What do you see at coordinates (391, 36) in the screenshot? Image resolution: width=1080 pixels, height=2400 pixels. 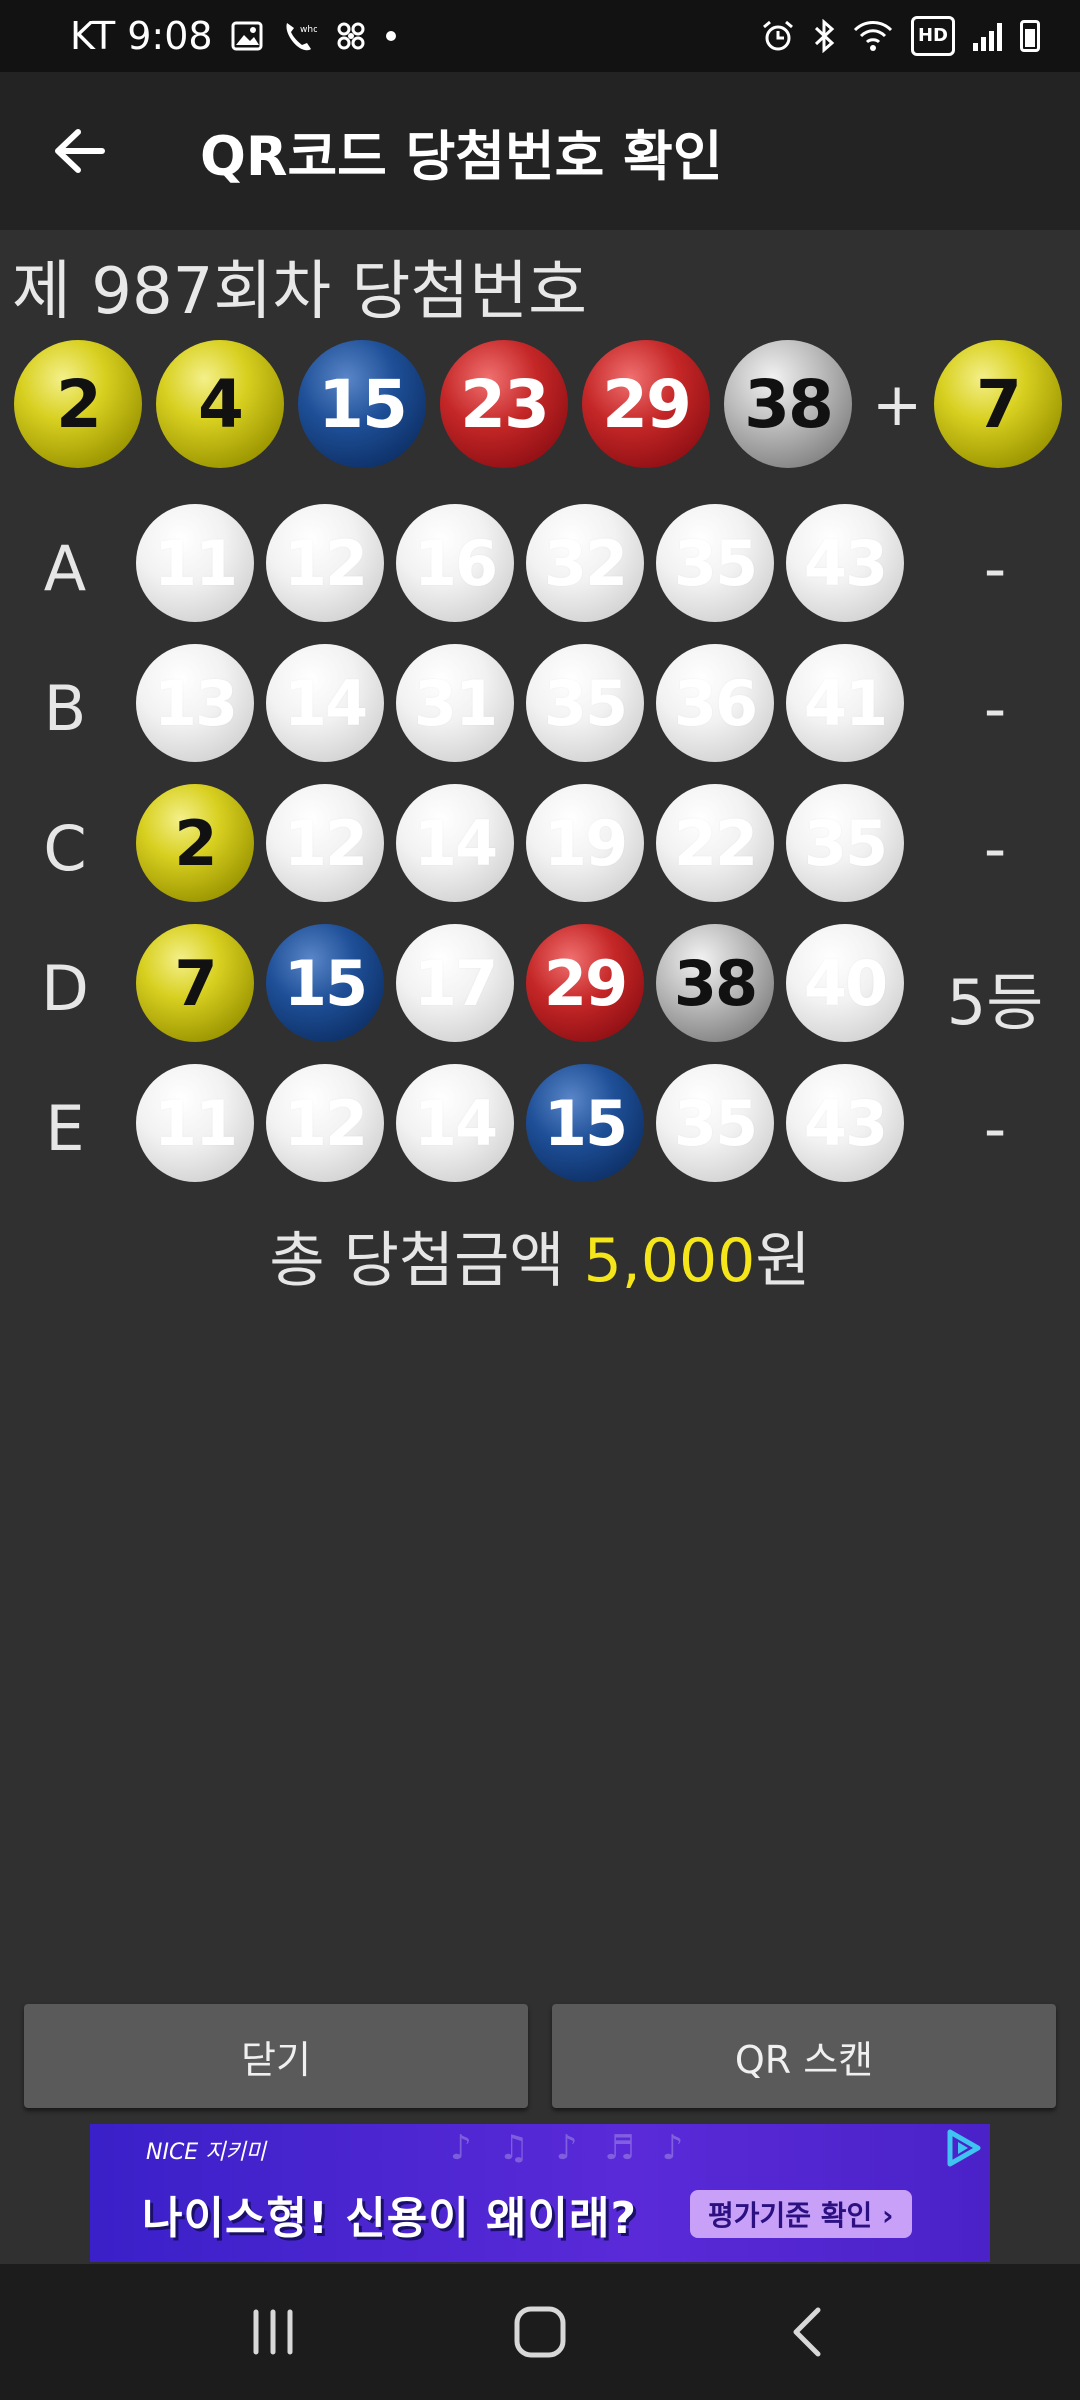 I see `dot-icon` at bounding box center [391, 36].